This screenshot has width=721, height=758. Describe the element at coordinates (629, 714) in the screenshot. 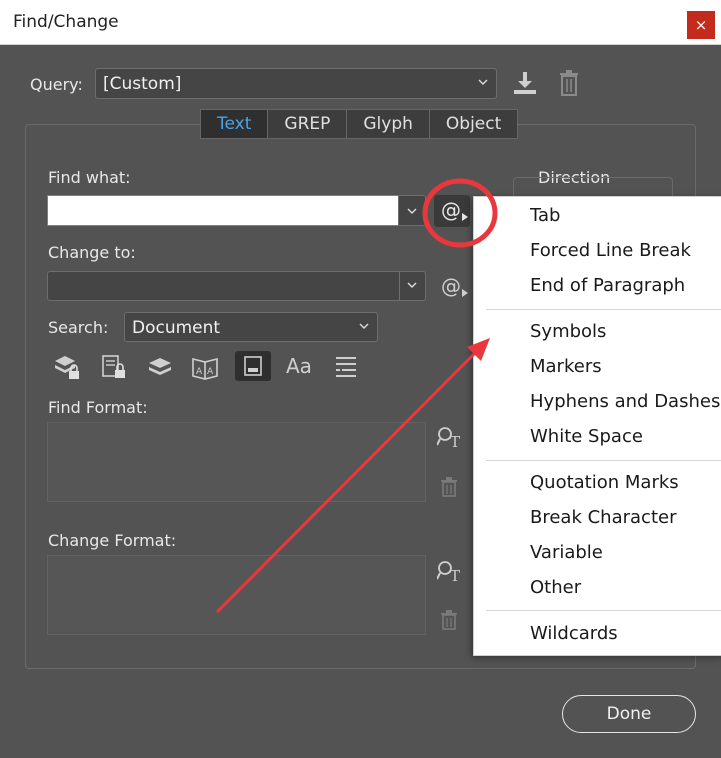

I see `done-button: Done` at that location.